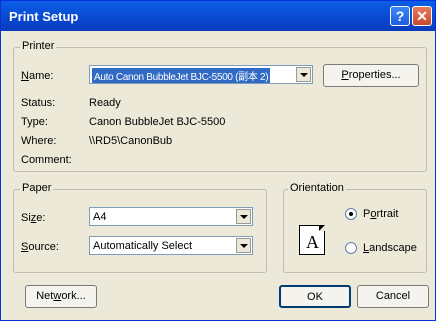 This screenshot has height=321, width=436. Describe the element at coordinates (315, 296) in the screenshot. I see `ok-button: OK` at that location.